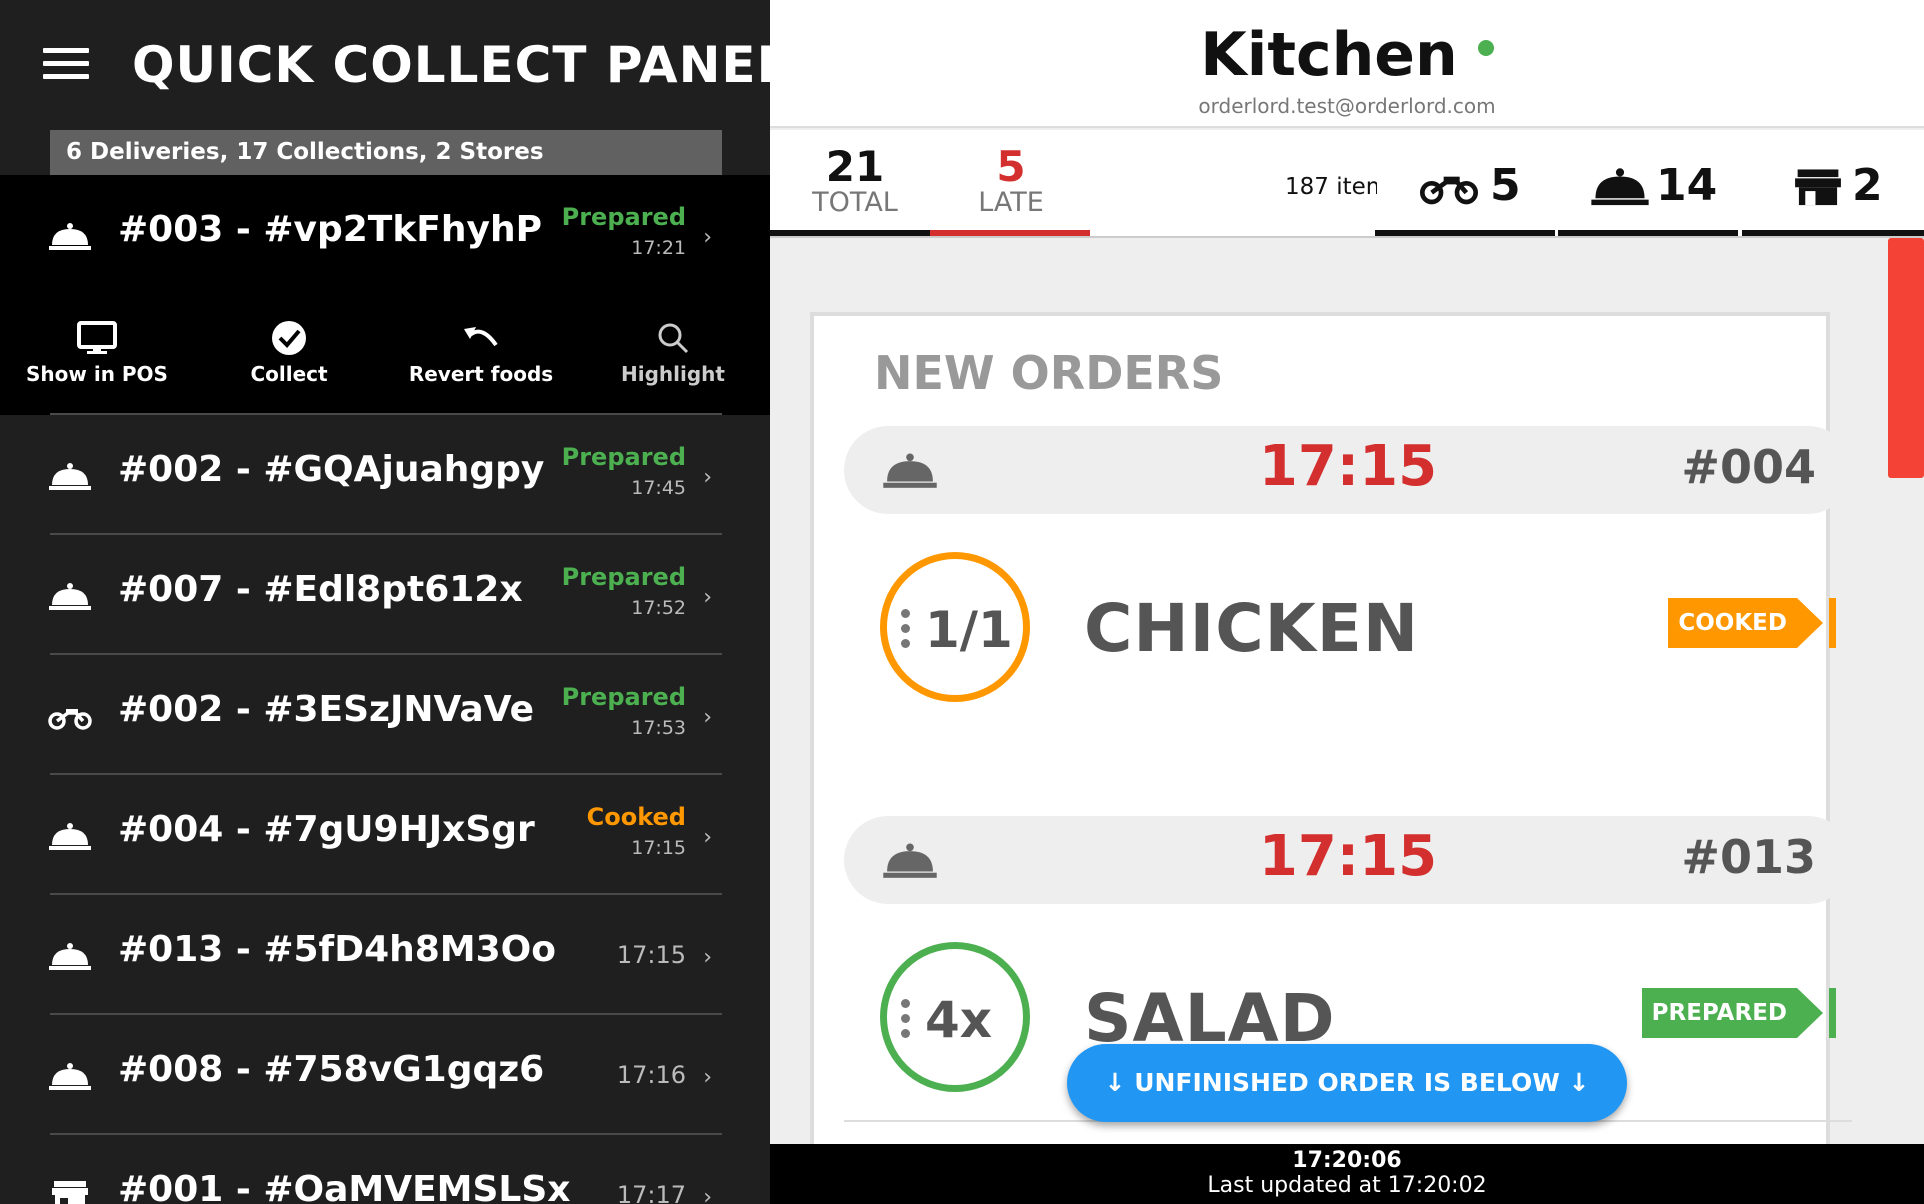  I want to click on order-title: #013 - #5fD4h8M3Oo, so click(337, 949).